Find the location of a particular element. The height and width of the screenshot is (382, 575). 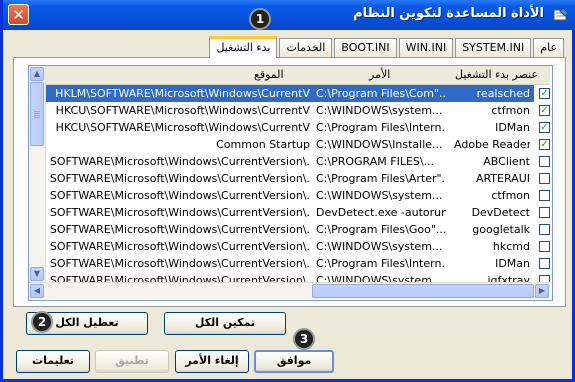

help-button: تعليمات is located at coordinates (53, 361).